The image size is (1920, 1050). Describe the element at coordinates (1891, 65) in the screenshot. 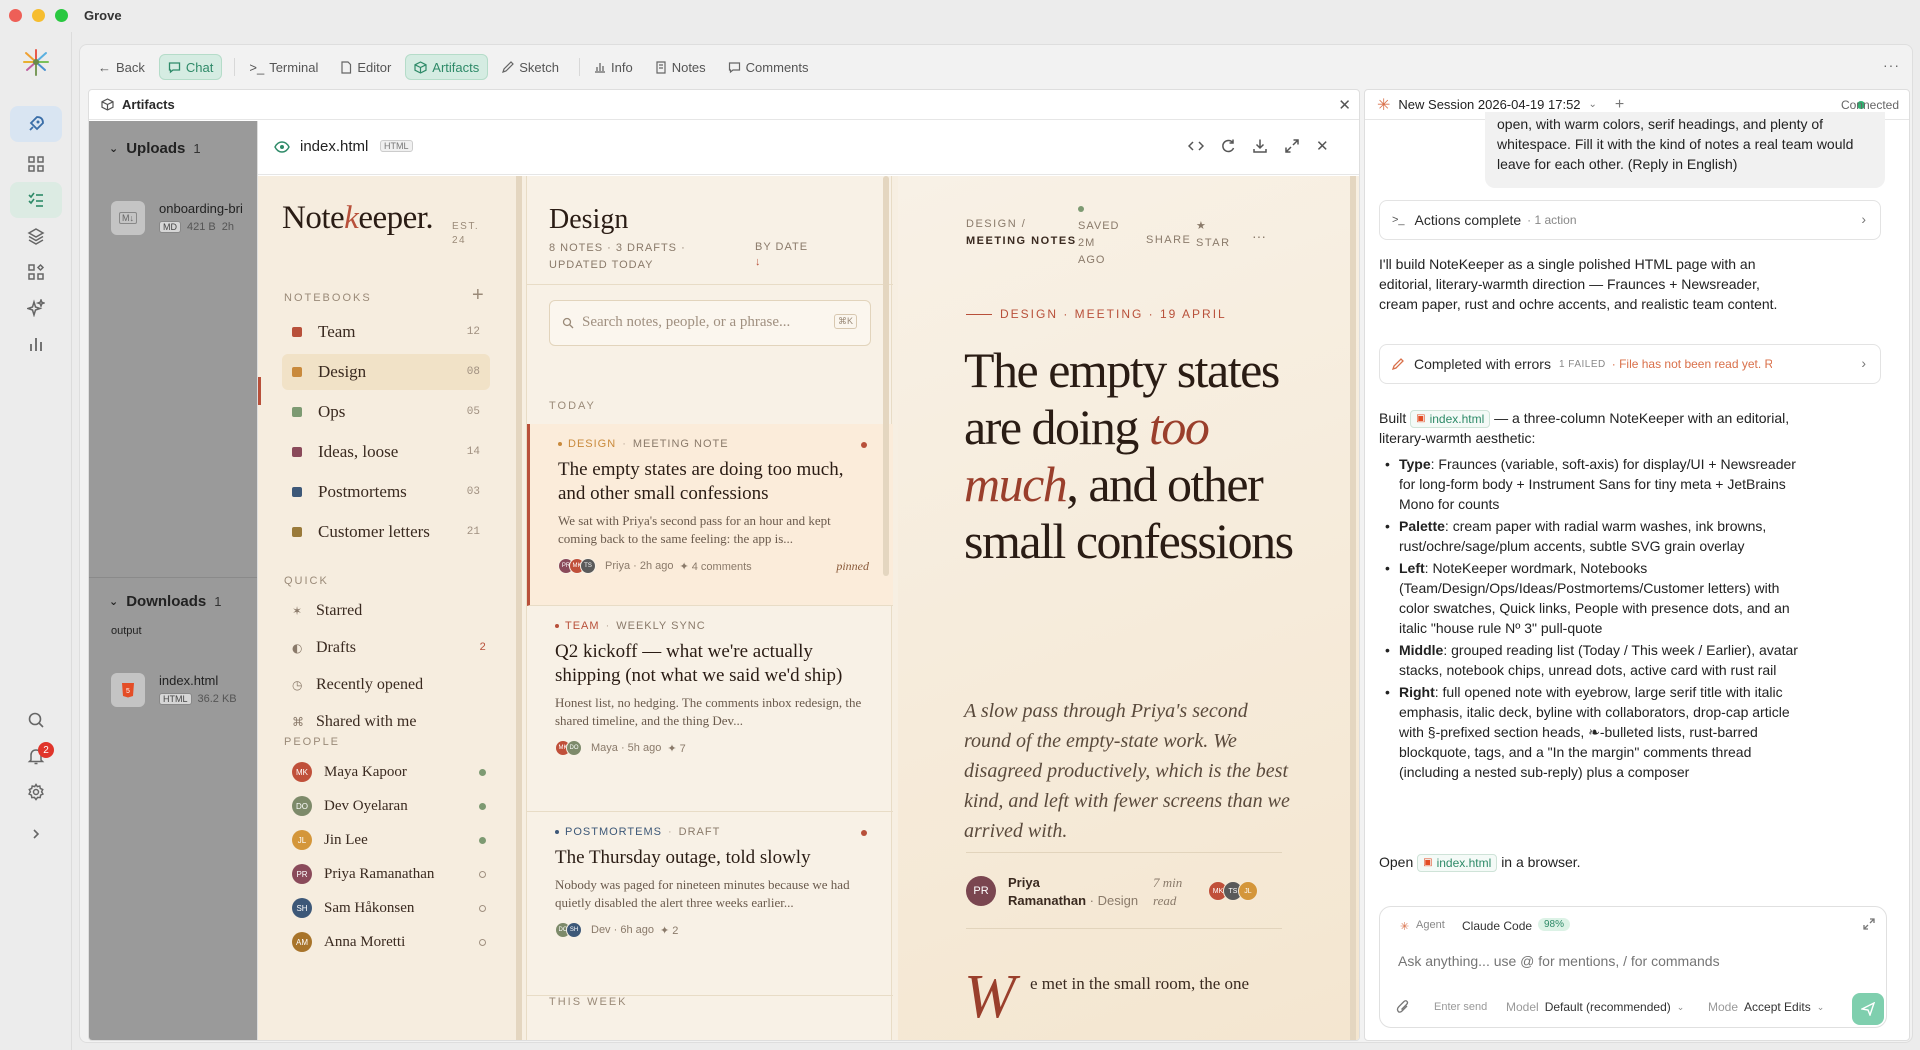

I see `more-options-icon: ···` at that location.